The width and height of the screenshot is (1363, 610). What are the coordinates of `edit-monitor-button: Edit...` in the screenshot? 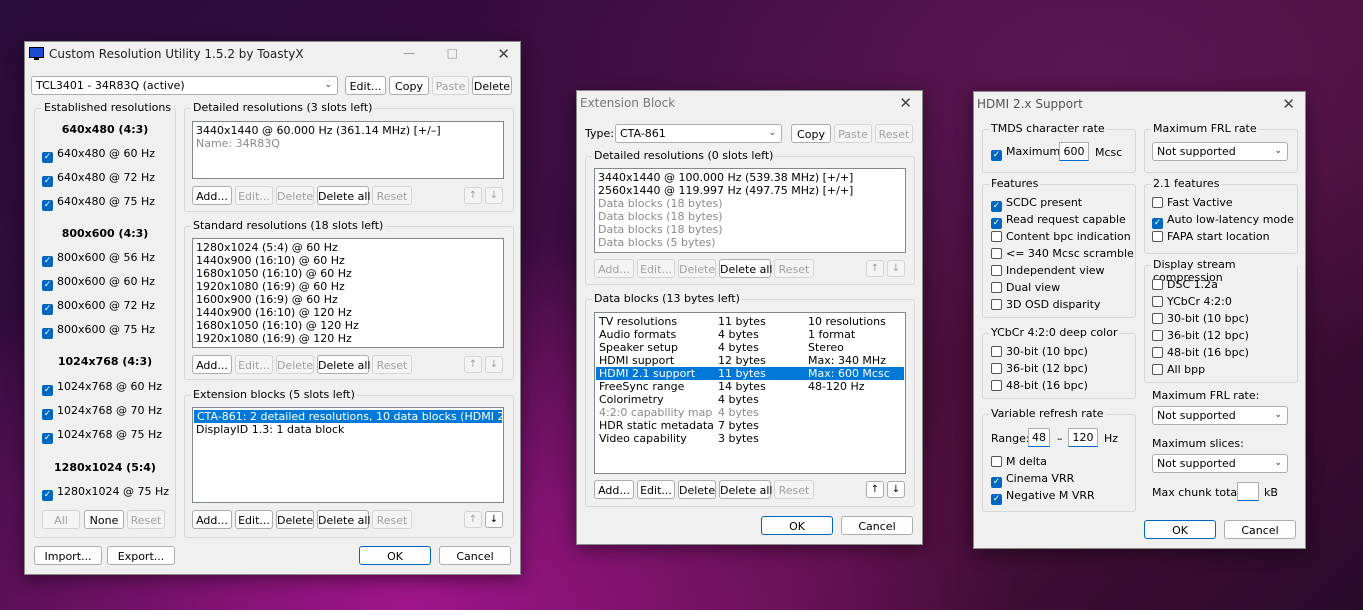 It's located at (365, 85).